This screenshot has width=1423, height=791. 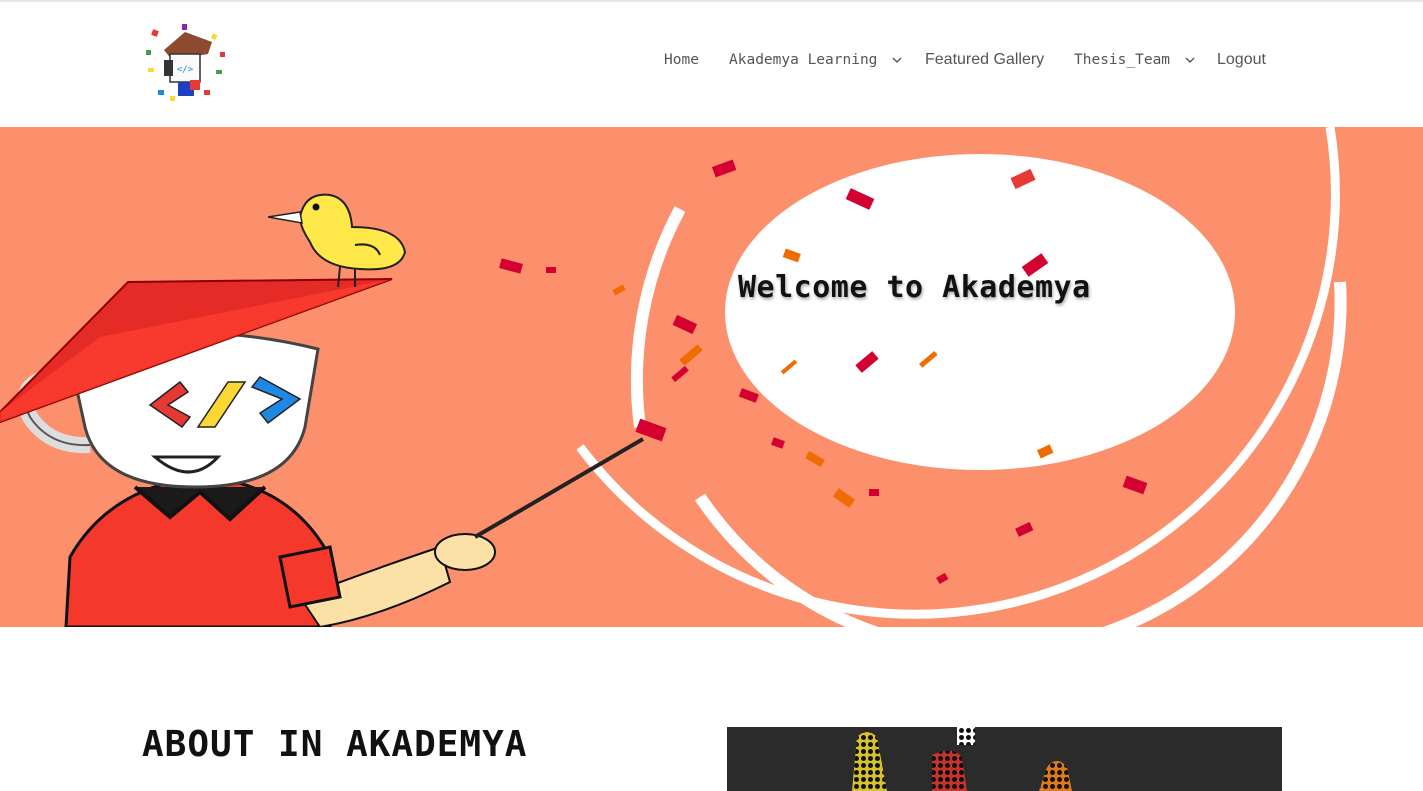 I want to click on nav-featured-gallery: Featured Gallery, so click(x=984, y=60).